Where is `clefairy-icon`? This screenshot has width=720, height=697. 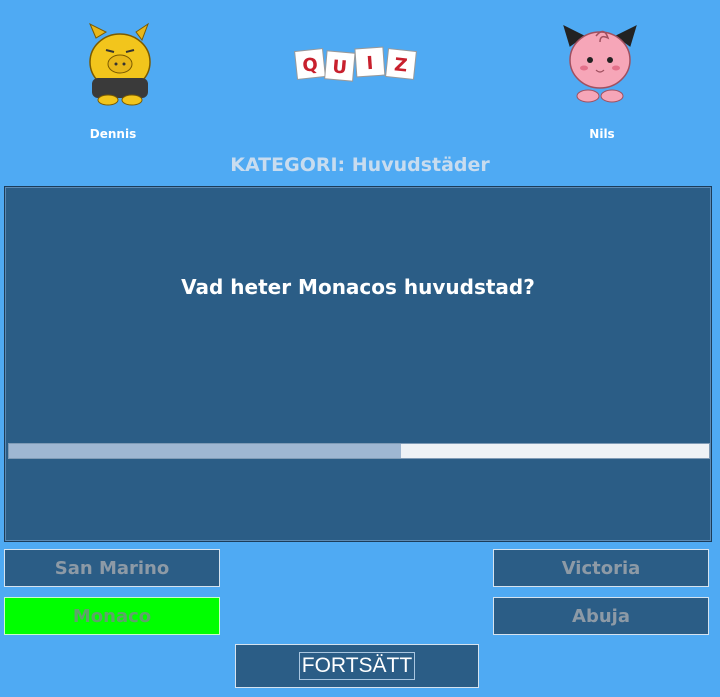
clefairy-icon is located at coordinates (600, 64).